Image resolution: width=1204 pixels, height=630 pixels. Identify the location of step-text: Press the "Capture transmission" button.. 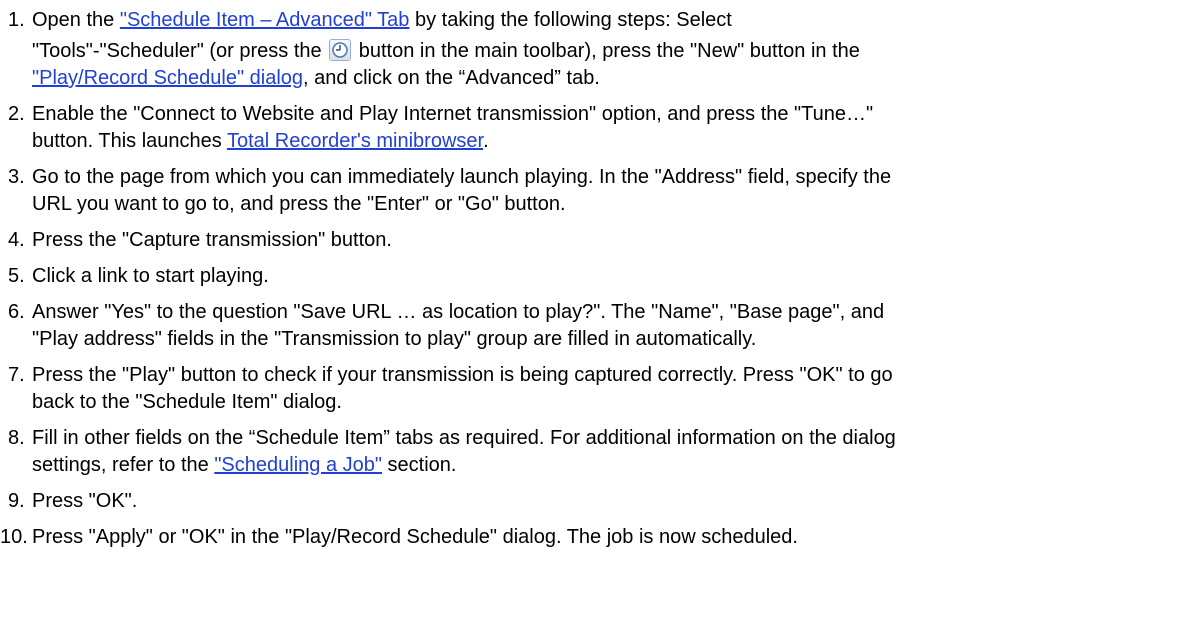
(212, 240).